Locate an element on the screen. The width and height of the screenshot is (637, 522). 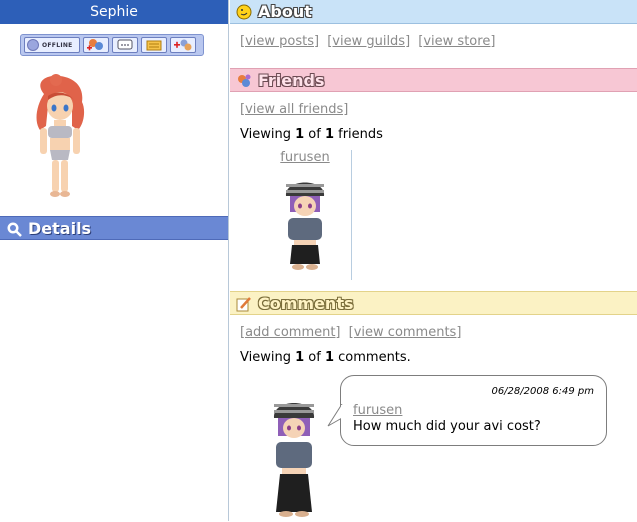
online-status-indicator: OFFLINE is located at coordinates (52, 45).